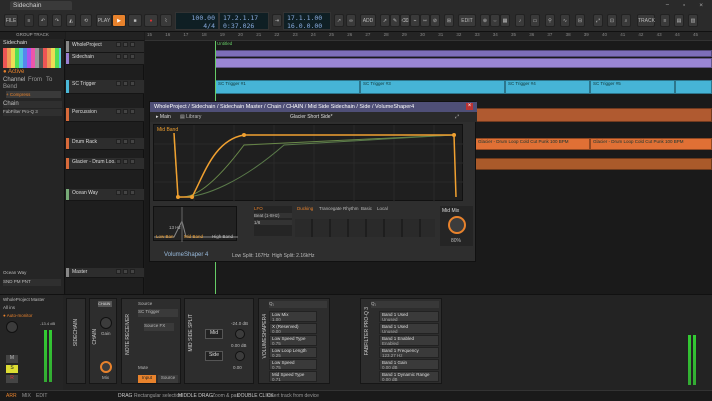 The height and width of the screenshot is (401, 712). What do you see at coordinates (505, 20) in the screenshot?
I see `grid-icon: ▦` at bounding box center [505, 20].